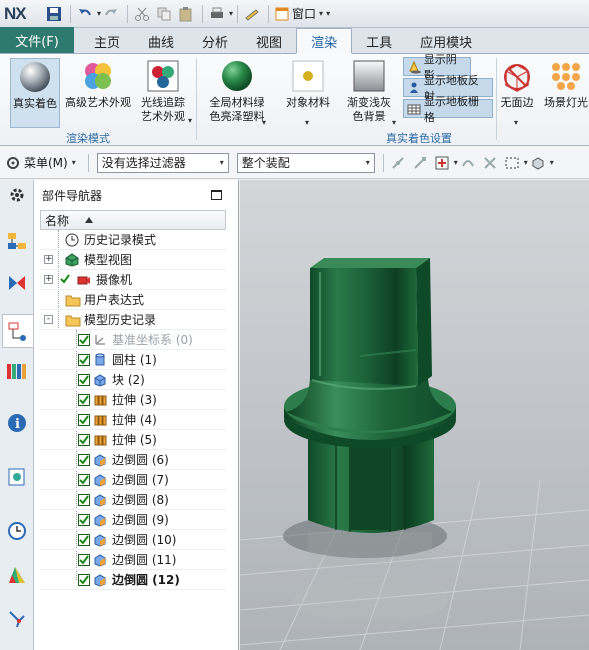 This screenshot has width=589, height=650. I want to click on constraint-navigator-icon, so click(17, 283).